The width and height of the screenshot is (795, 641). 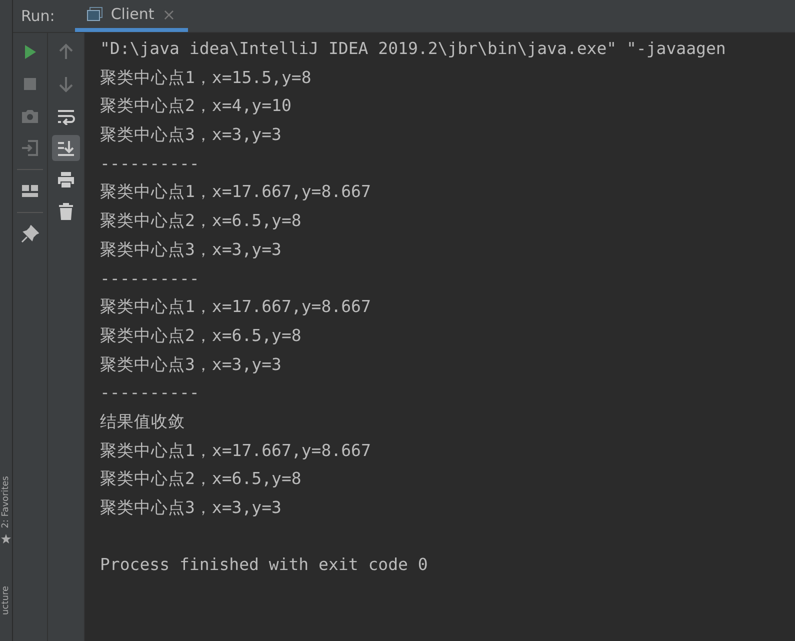 I want to click on close-icon: ×, so click(x=169, y=14).